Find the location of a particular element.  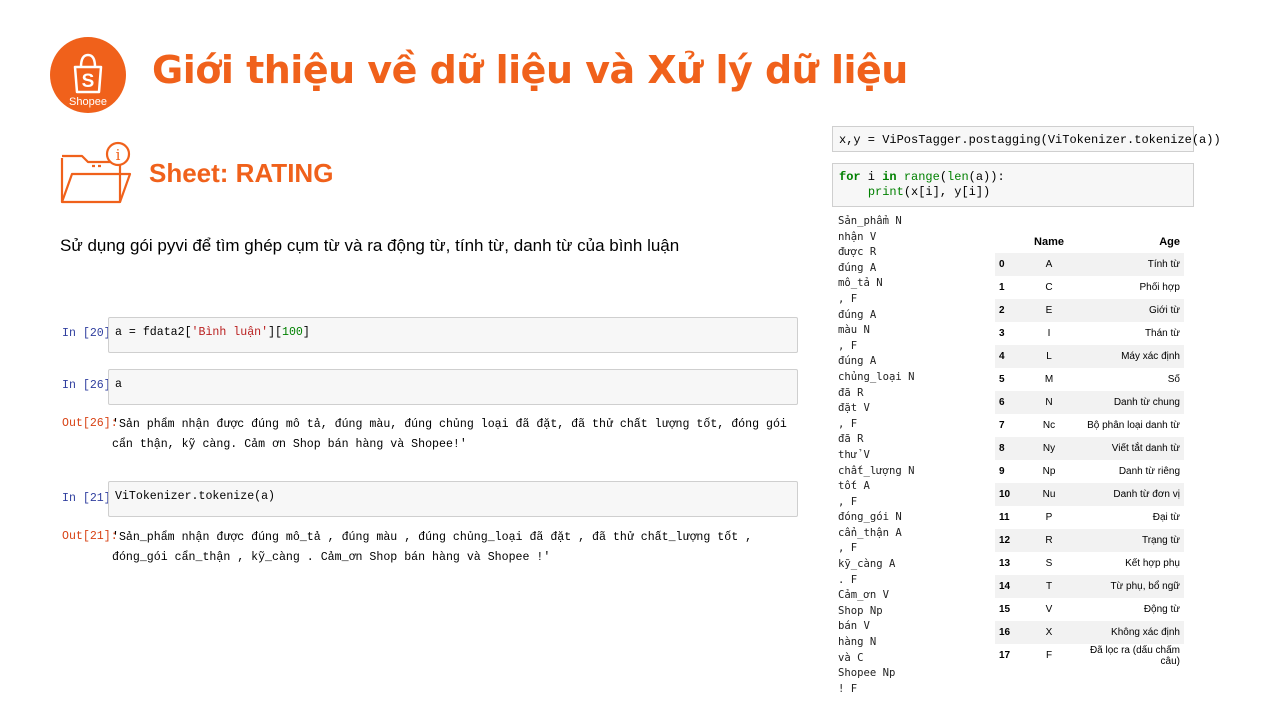

table-cell: Danh từ đơn vị is located at coordinates (1146, 494).